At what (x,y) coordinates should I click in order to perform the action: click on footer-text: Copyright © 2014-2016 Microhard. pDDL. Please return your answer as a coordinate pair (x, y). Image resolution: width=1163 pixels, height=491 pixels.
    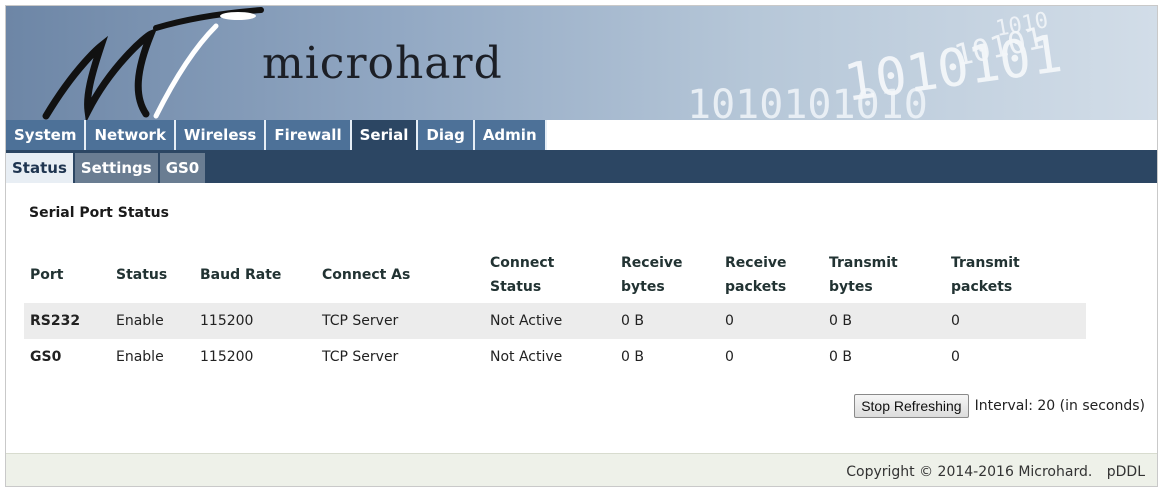
    Looking at the image, I should click on (995, 472).